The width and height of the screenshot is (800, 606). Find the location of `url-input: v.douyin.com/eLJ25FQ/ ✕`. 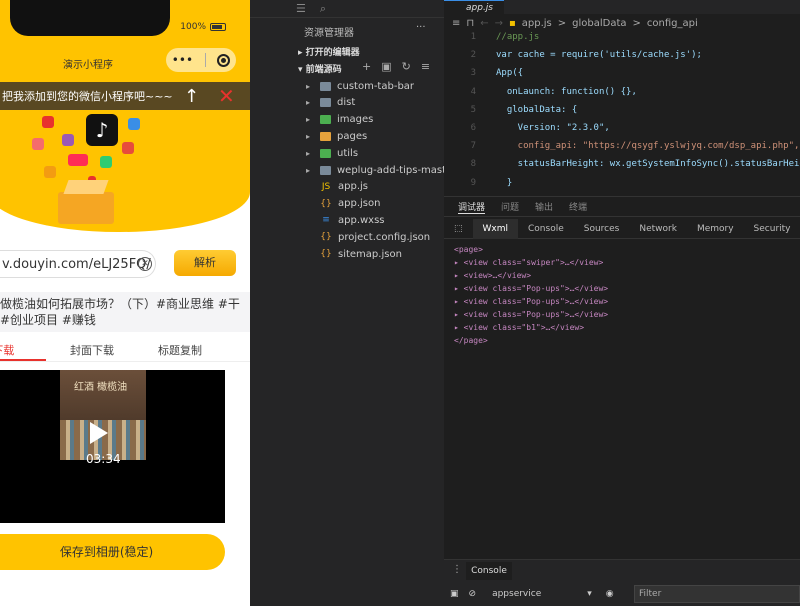

url-input: v.douyin.com/eLJ25FQ/ ✕ is located at coordinates (78, 264).